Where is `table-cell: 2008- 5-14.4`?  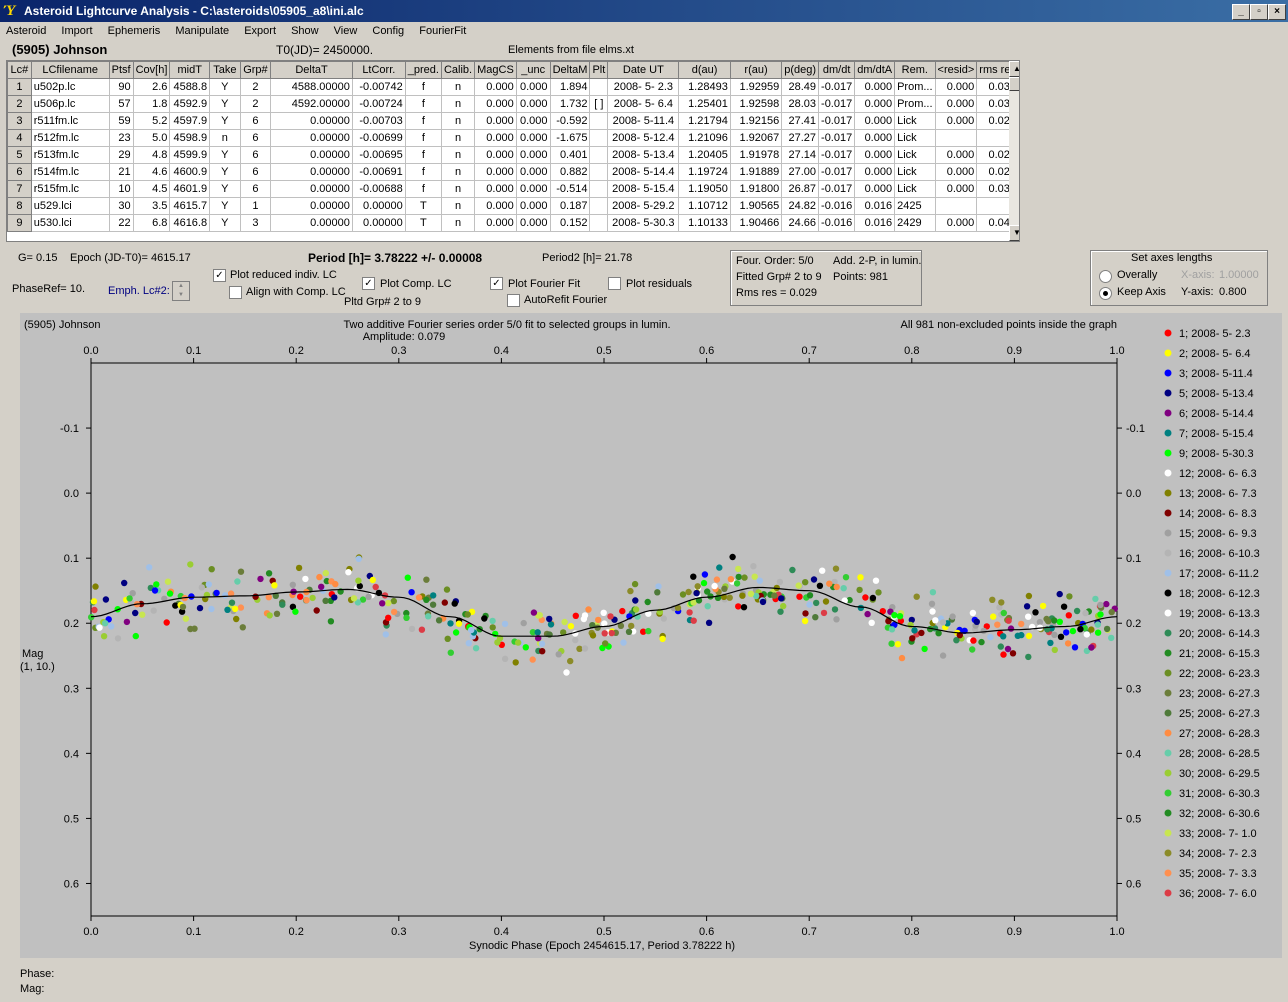 table-cell: 2008- 5-14.4 is located at coordinates (643, 172).